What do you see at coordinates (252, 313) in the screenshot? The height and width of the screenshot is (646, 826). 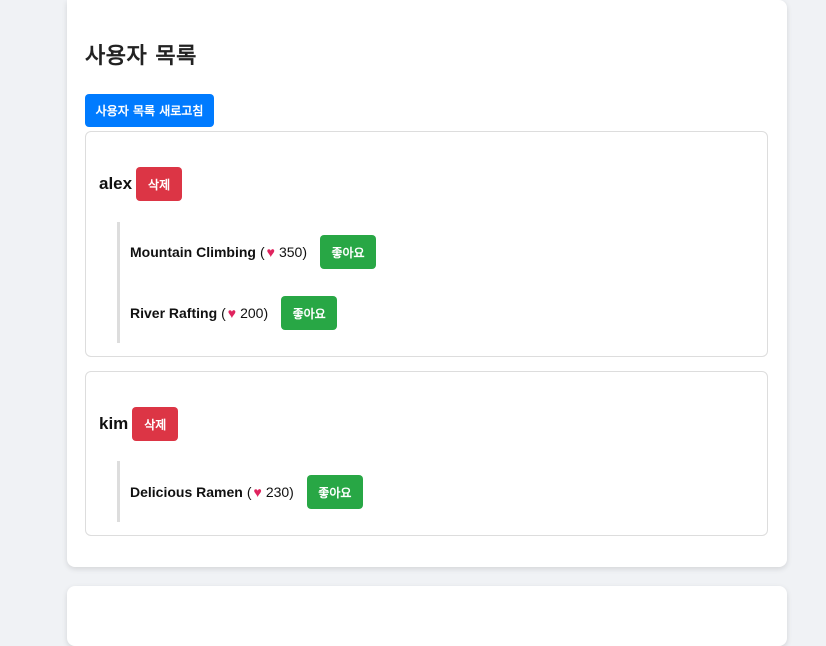 I see `post-like-count: 200` at bounding box center [252, 313].